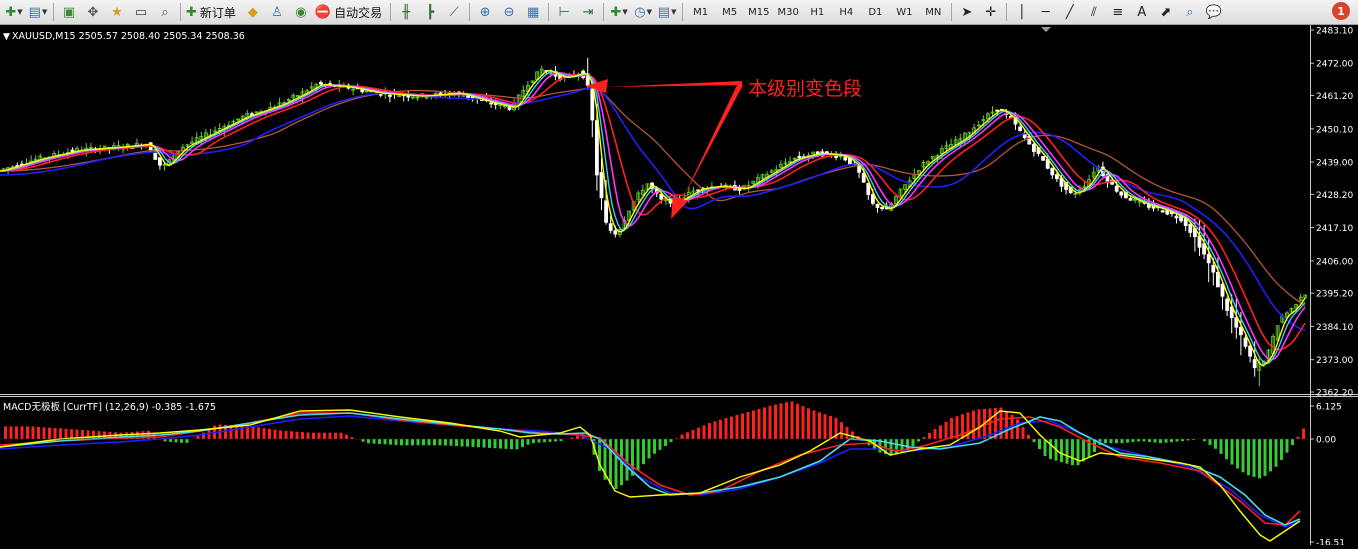 The image size is (1358, 549). Describe the element at coordinates (212, 12) in the screenshot. I see `new-order-button: ✚ 新订单` at that location.